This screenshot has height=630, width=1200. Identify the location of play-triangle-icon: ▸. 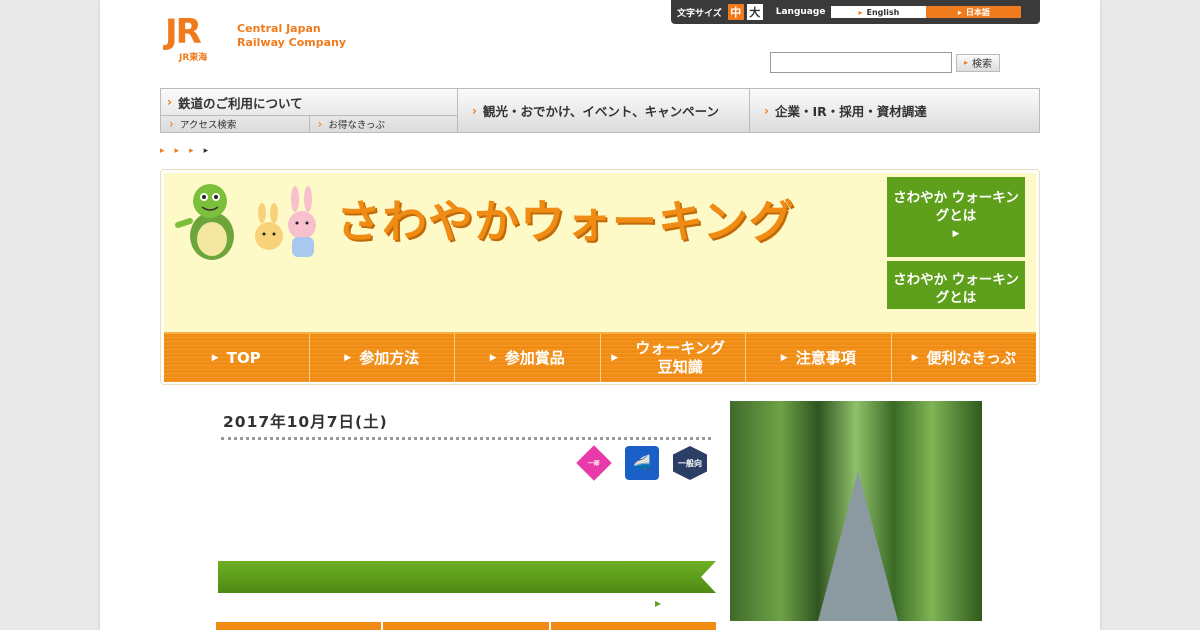
(658, 603).